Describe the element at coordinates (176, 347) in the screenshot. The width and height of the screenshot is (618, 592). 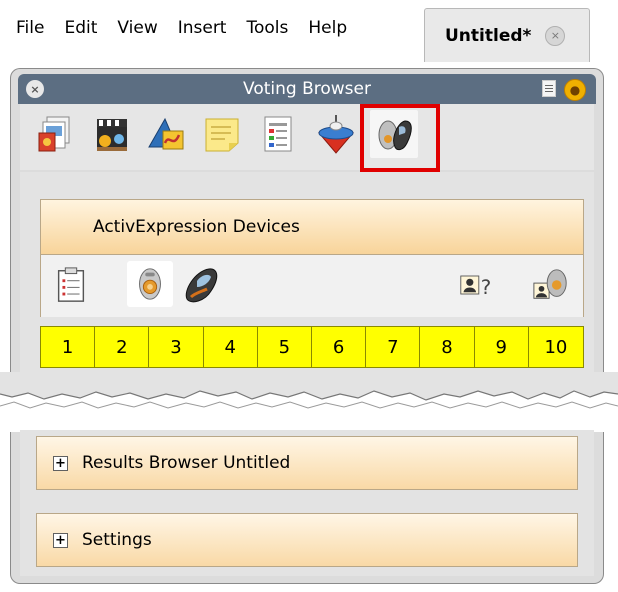
I see `device-number-3: 3` at that location.